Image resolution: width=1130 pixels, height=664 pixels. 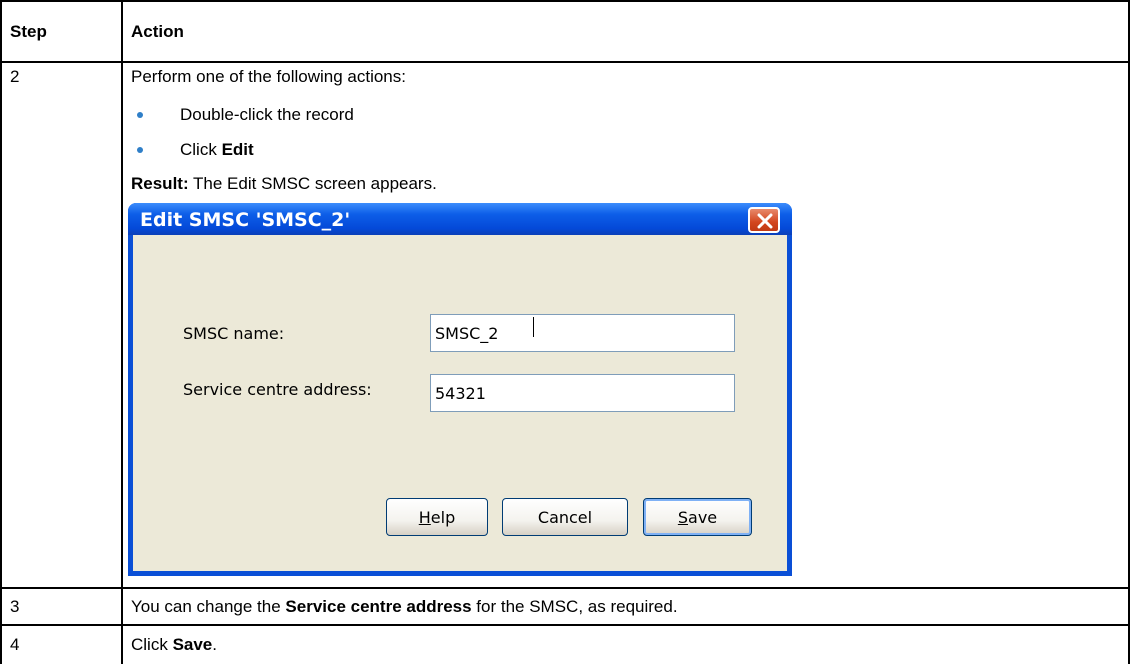 I want to click on bullet-item: Double-click the record, so click(x=267, y=114).